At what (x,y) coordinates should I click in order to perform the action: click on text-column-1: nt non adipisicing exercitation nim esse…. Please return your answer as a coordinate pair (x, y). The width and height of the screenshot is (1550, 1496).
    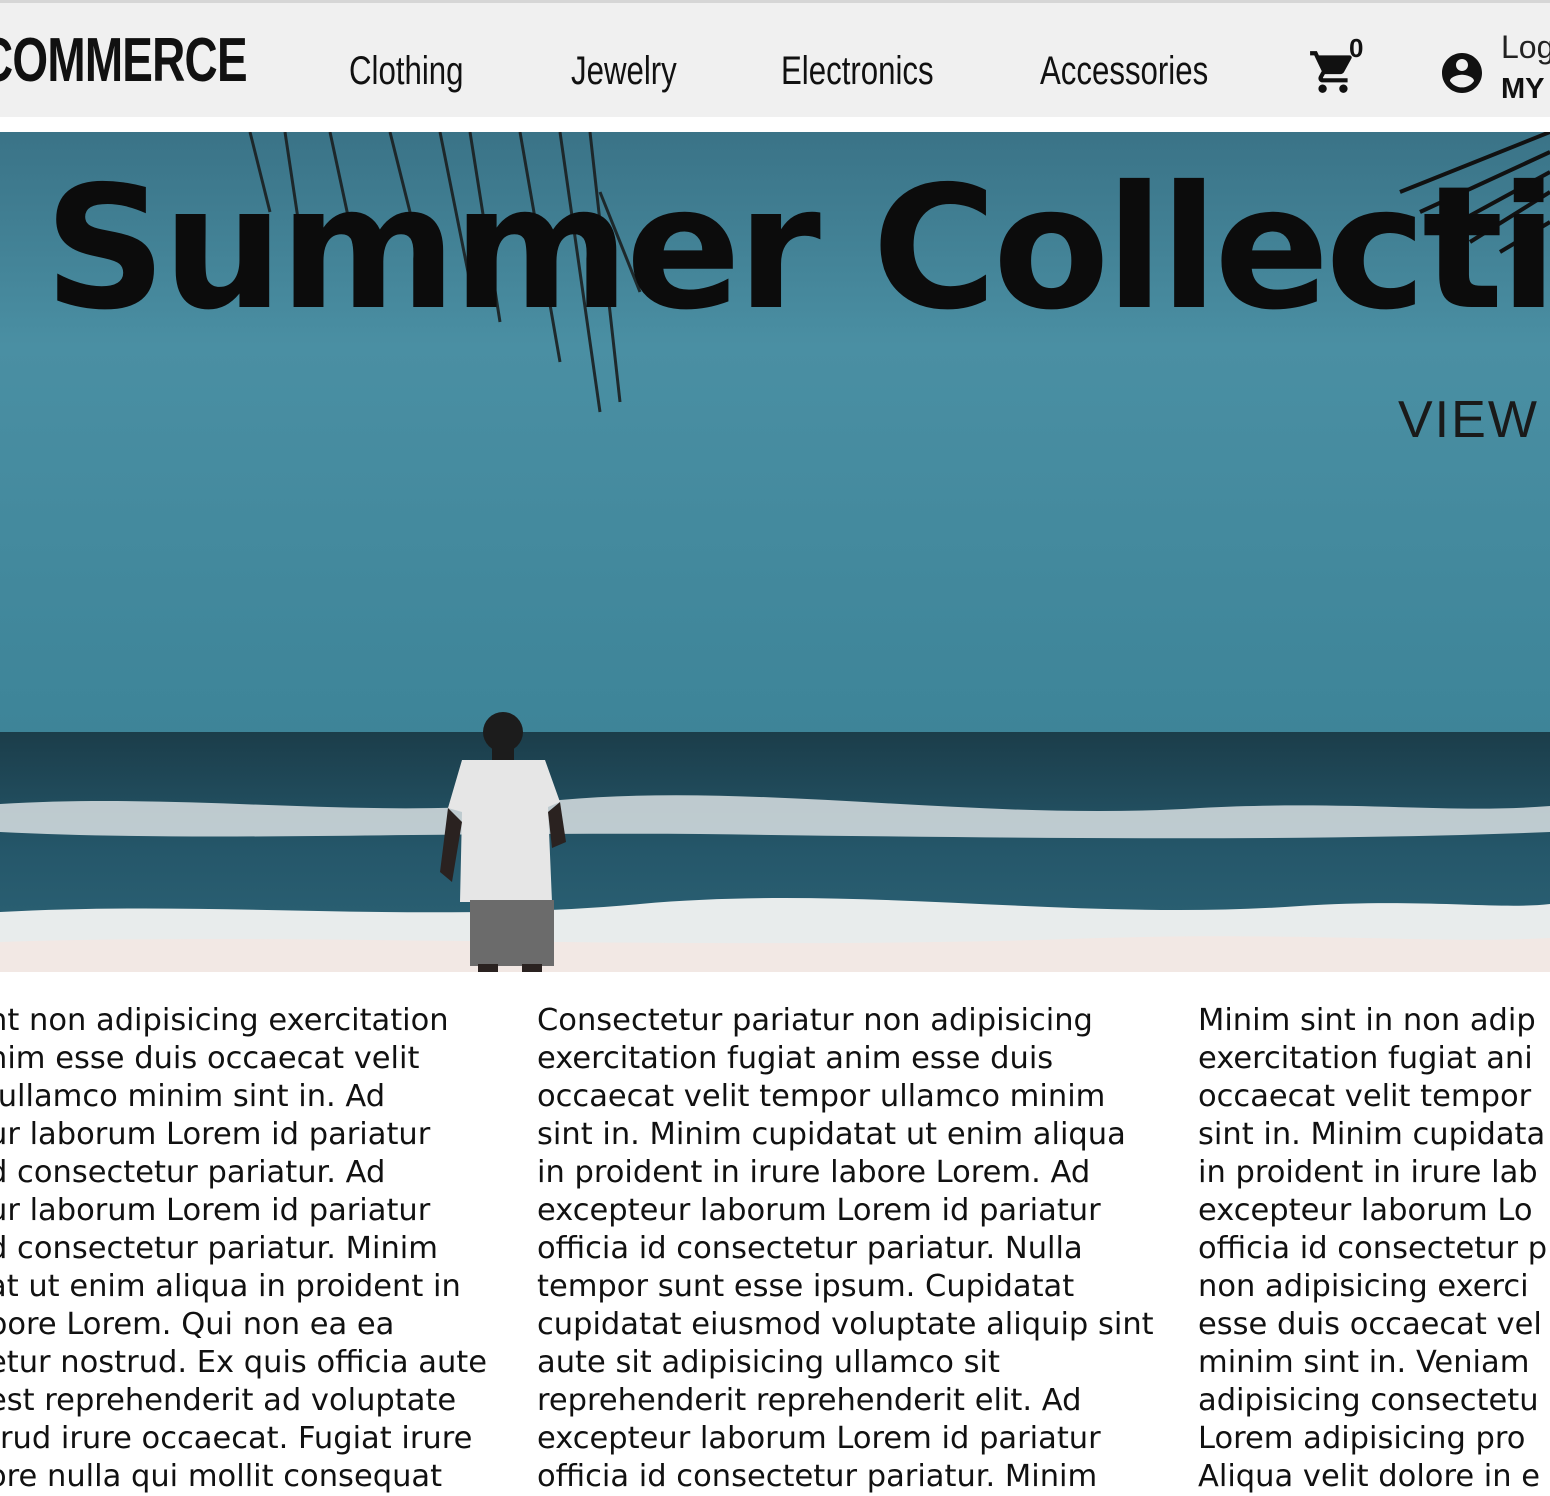
    Looking at the image, I should click on (244, 1248).